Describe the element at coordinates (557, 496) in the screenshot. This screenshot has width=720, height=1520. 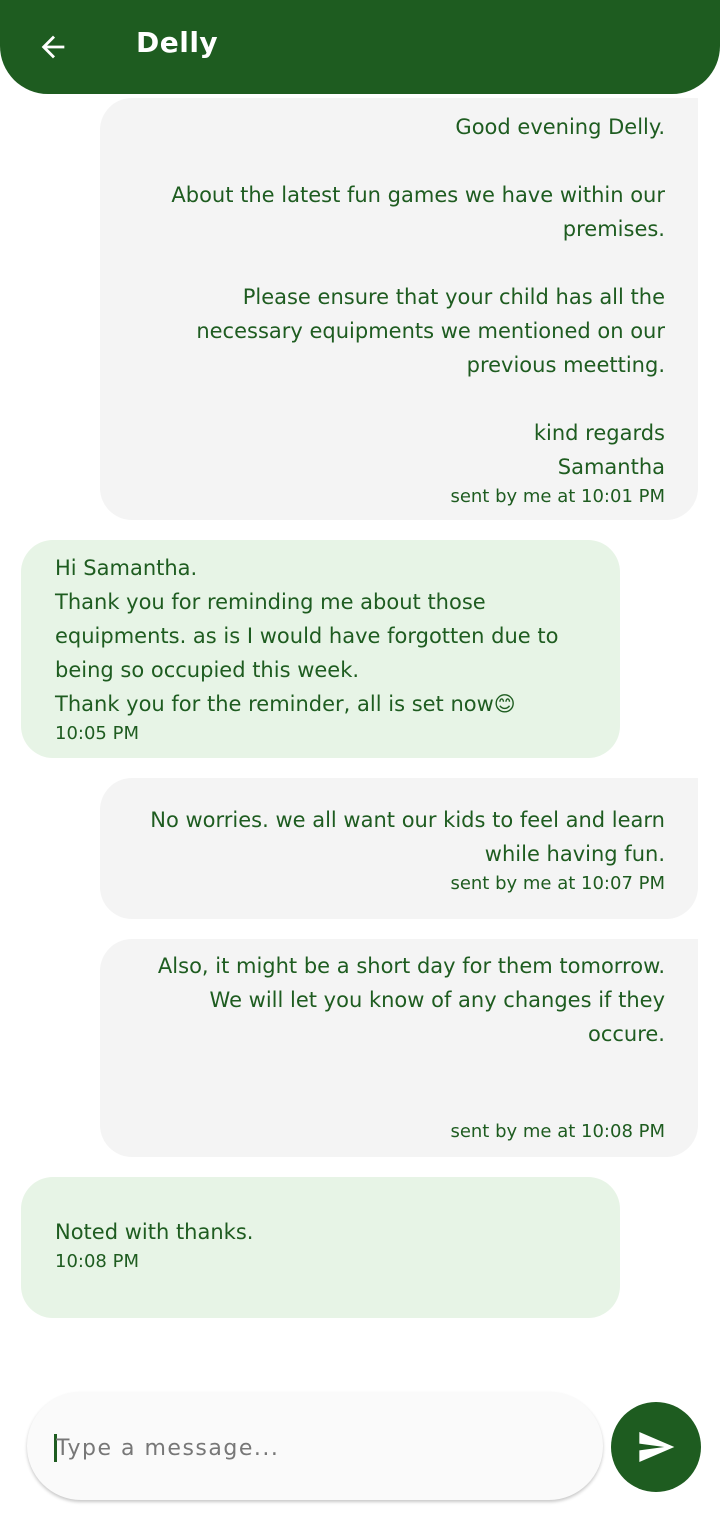
I see `message-timestamp: sent by me at 10:01 PM` at that location.